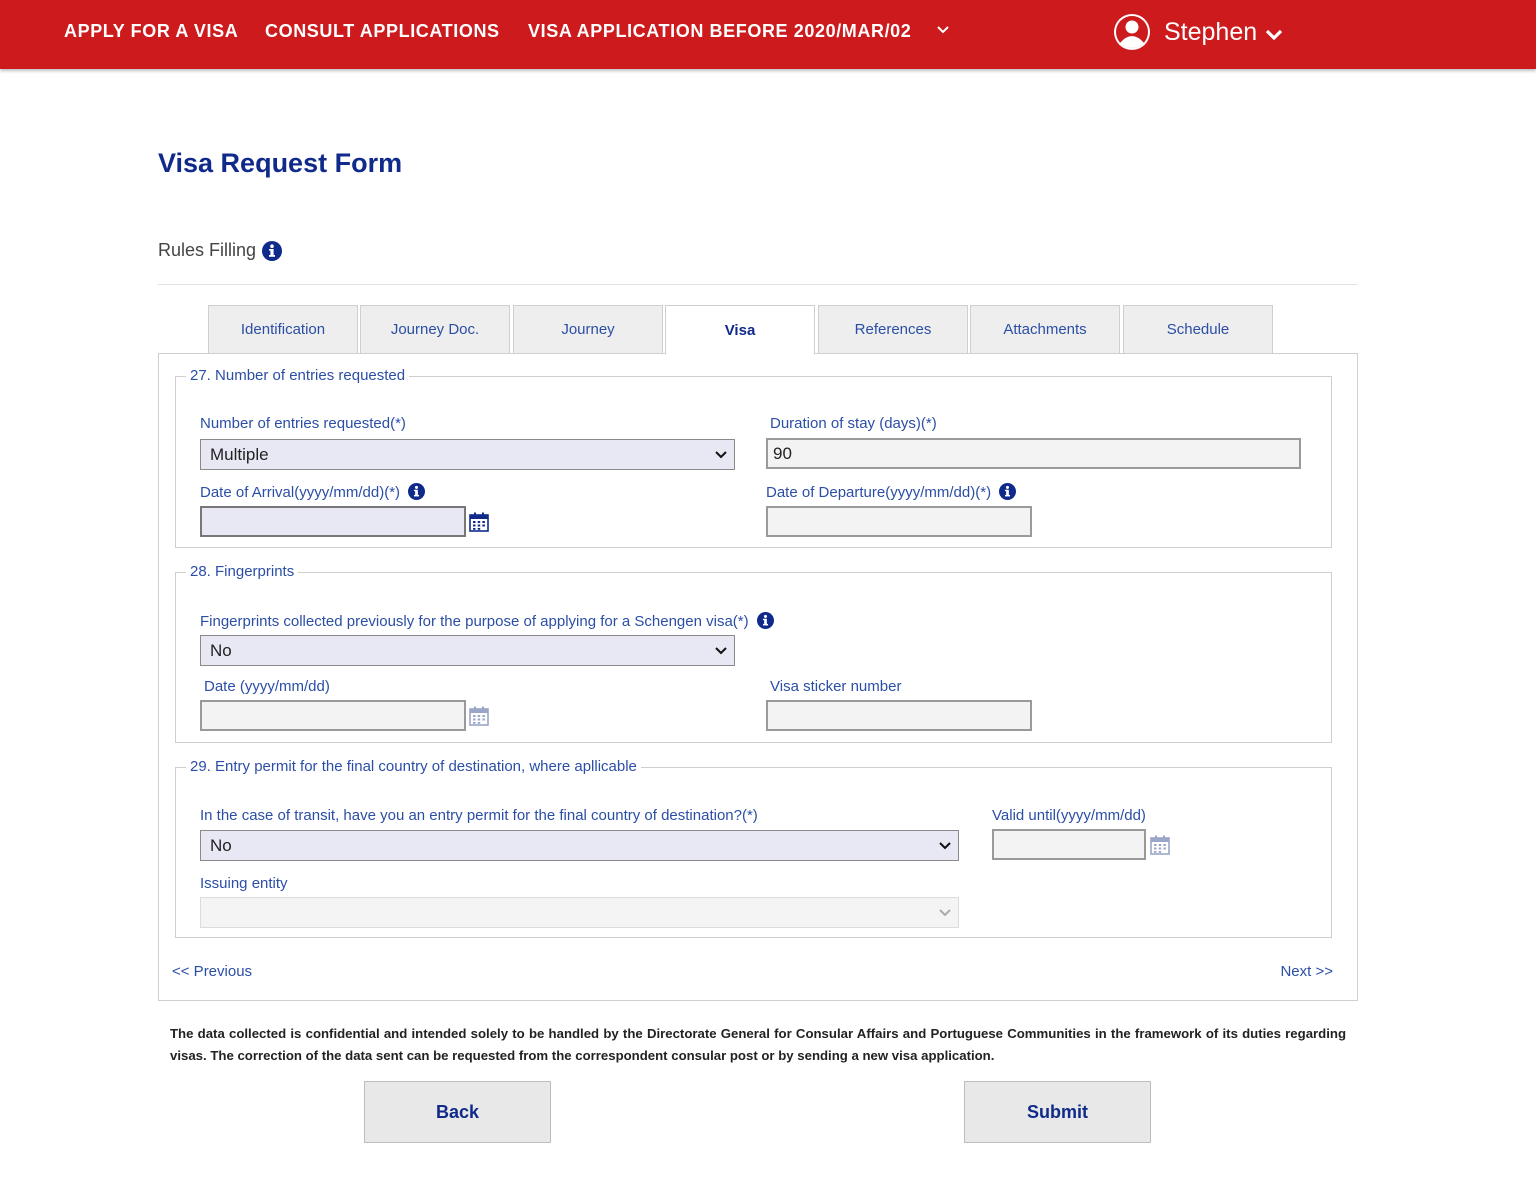  I want to click on valid-until-label: Valid until(yyyy/mm/dd), so click(1069, 815).